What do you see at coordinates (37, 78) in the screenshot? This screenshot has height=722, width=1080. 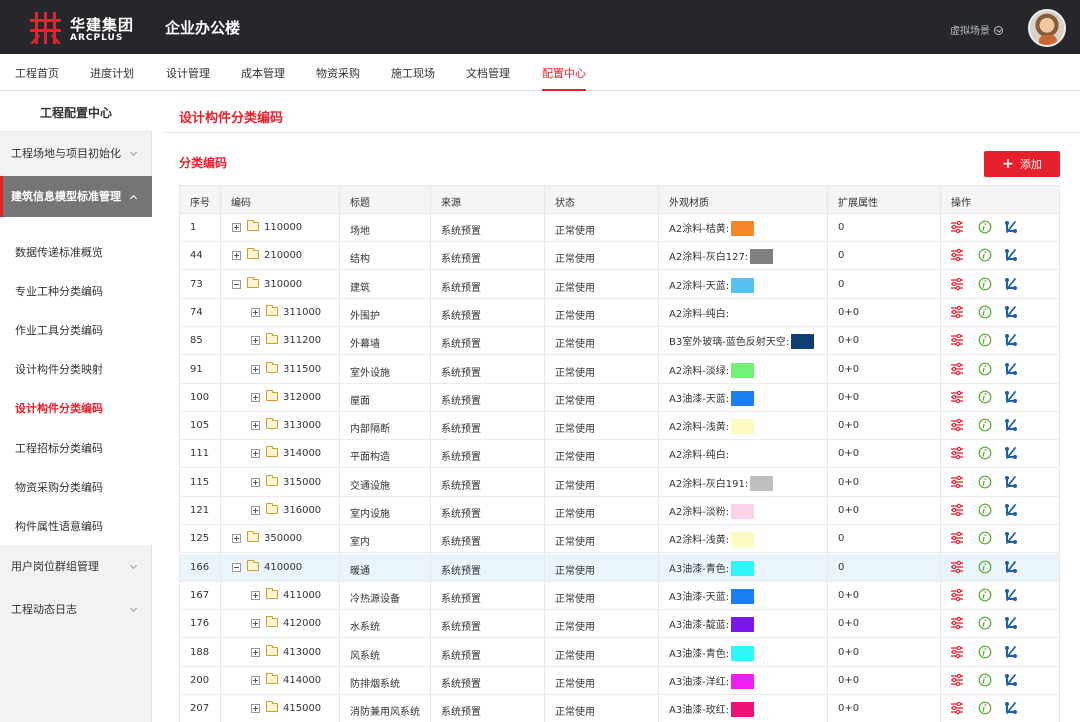 I see `nav-item-home: 工程首页` at bounding box center [37, 78].